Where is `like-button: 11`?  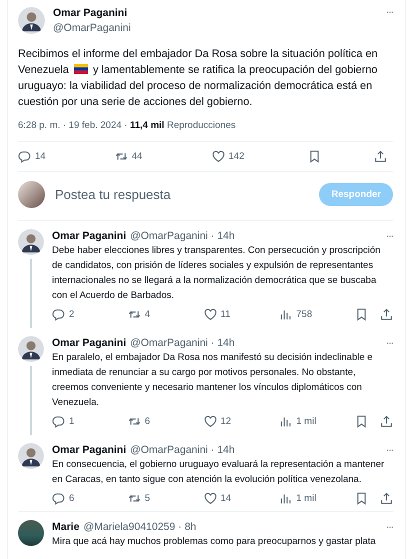
like-button: 11 is located at coordinates (242, 314).